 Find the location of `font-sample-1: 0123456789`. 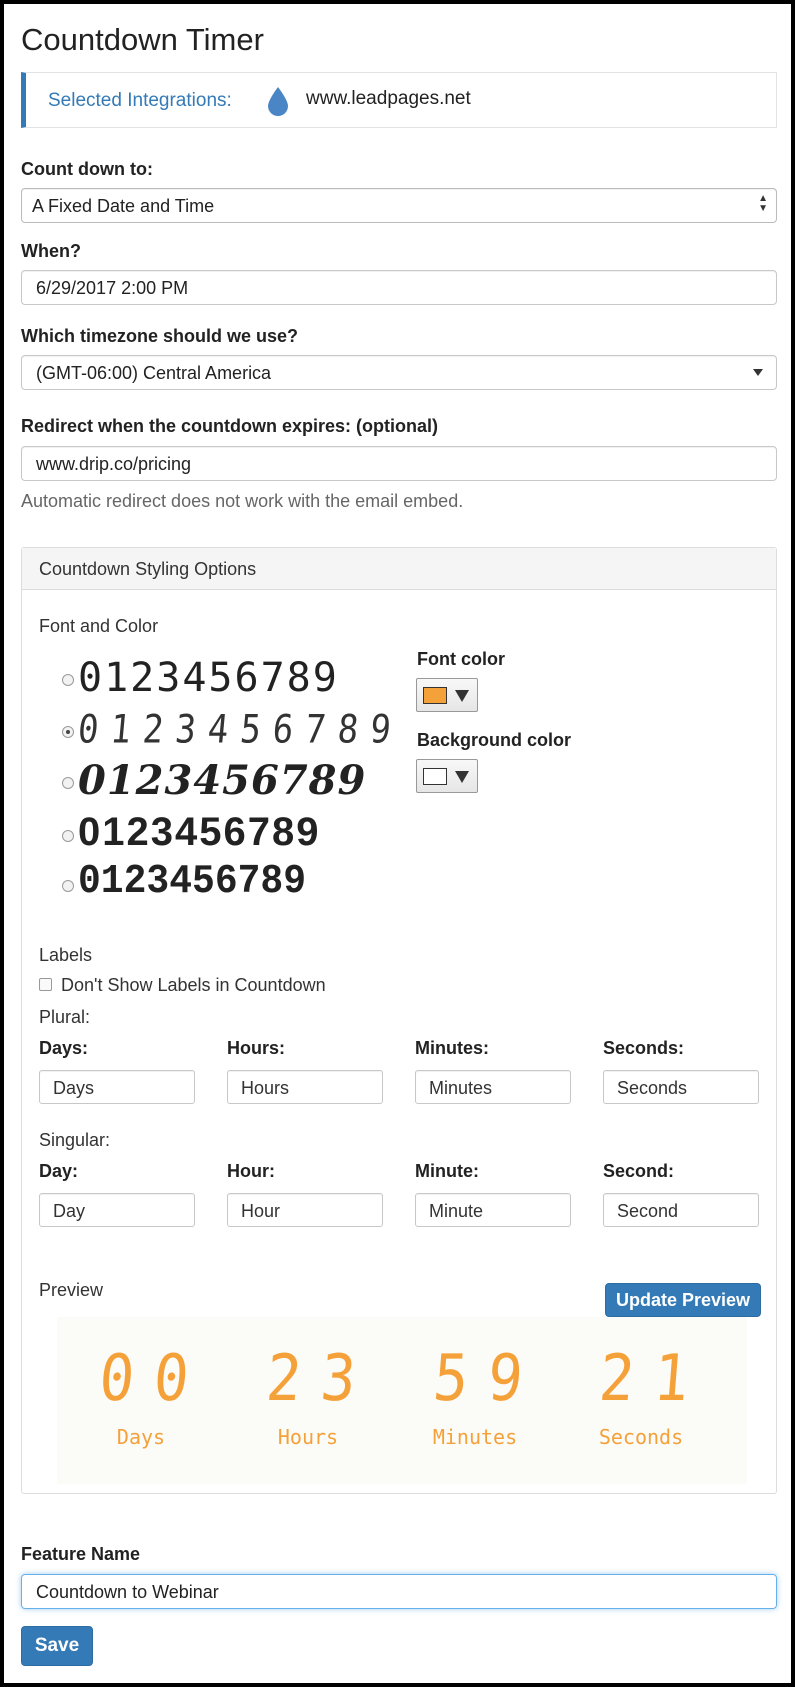

font-sample-1: 0123456789 is located at coordinates (208, 678).